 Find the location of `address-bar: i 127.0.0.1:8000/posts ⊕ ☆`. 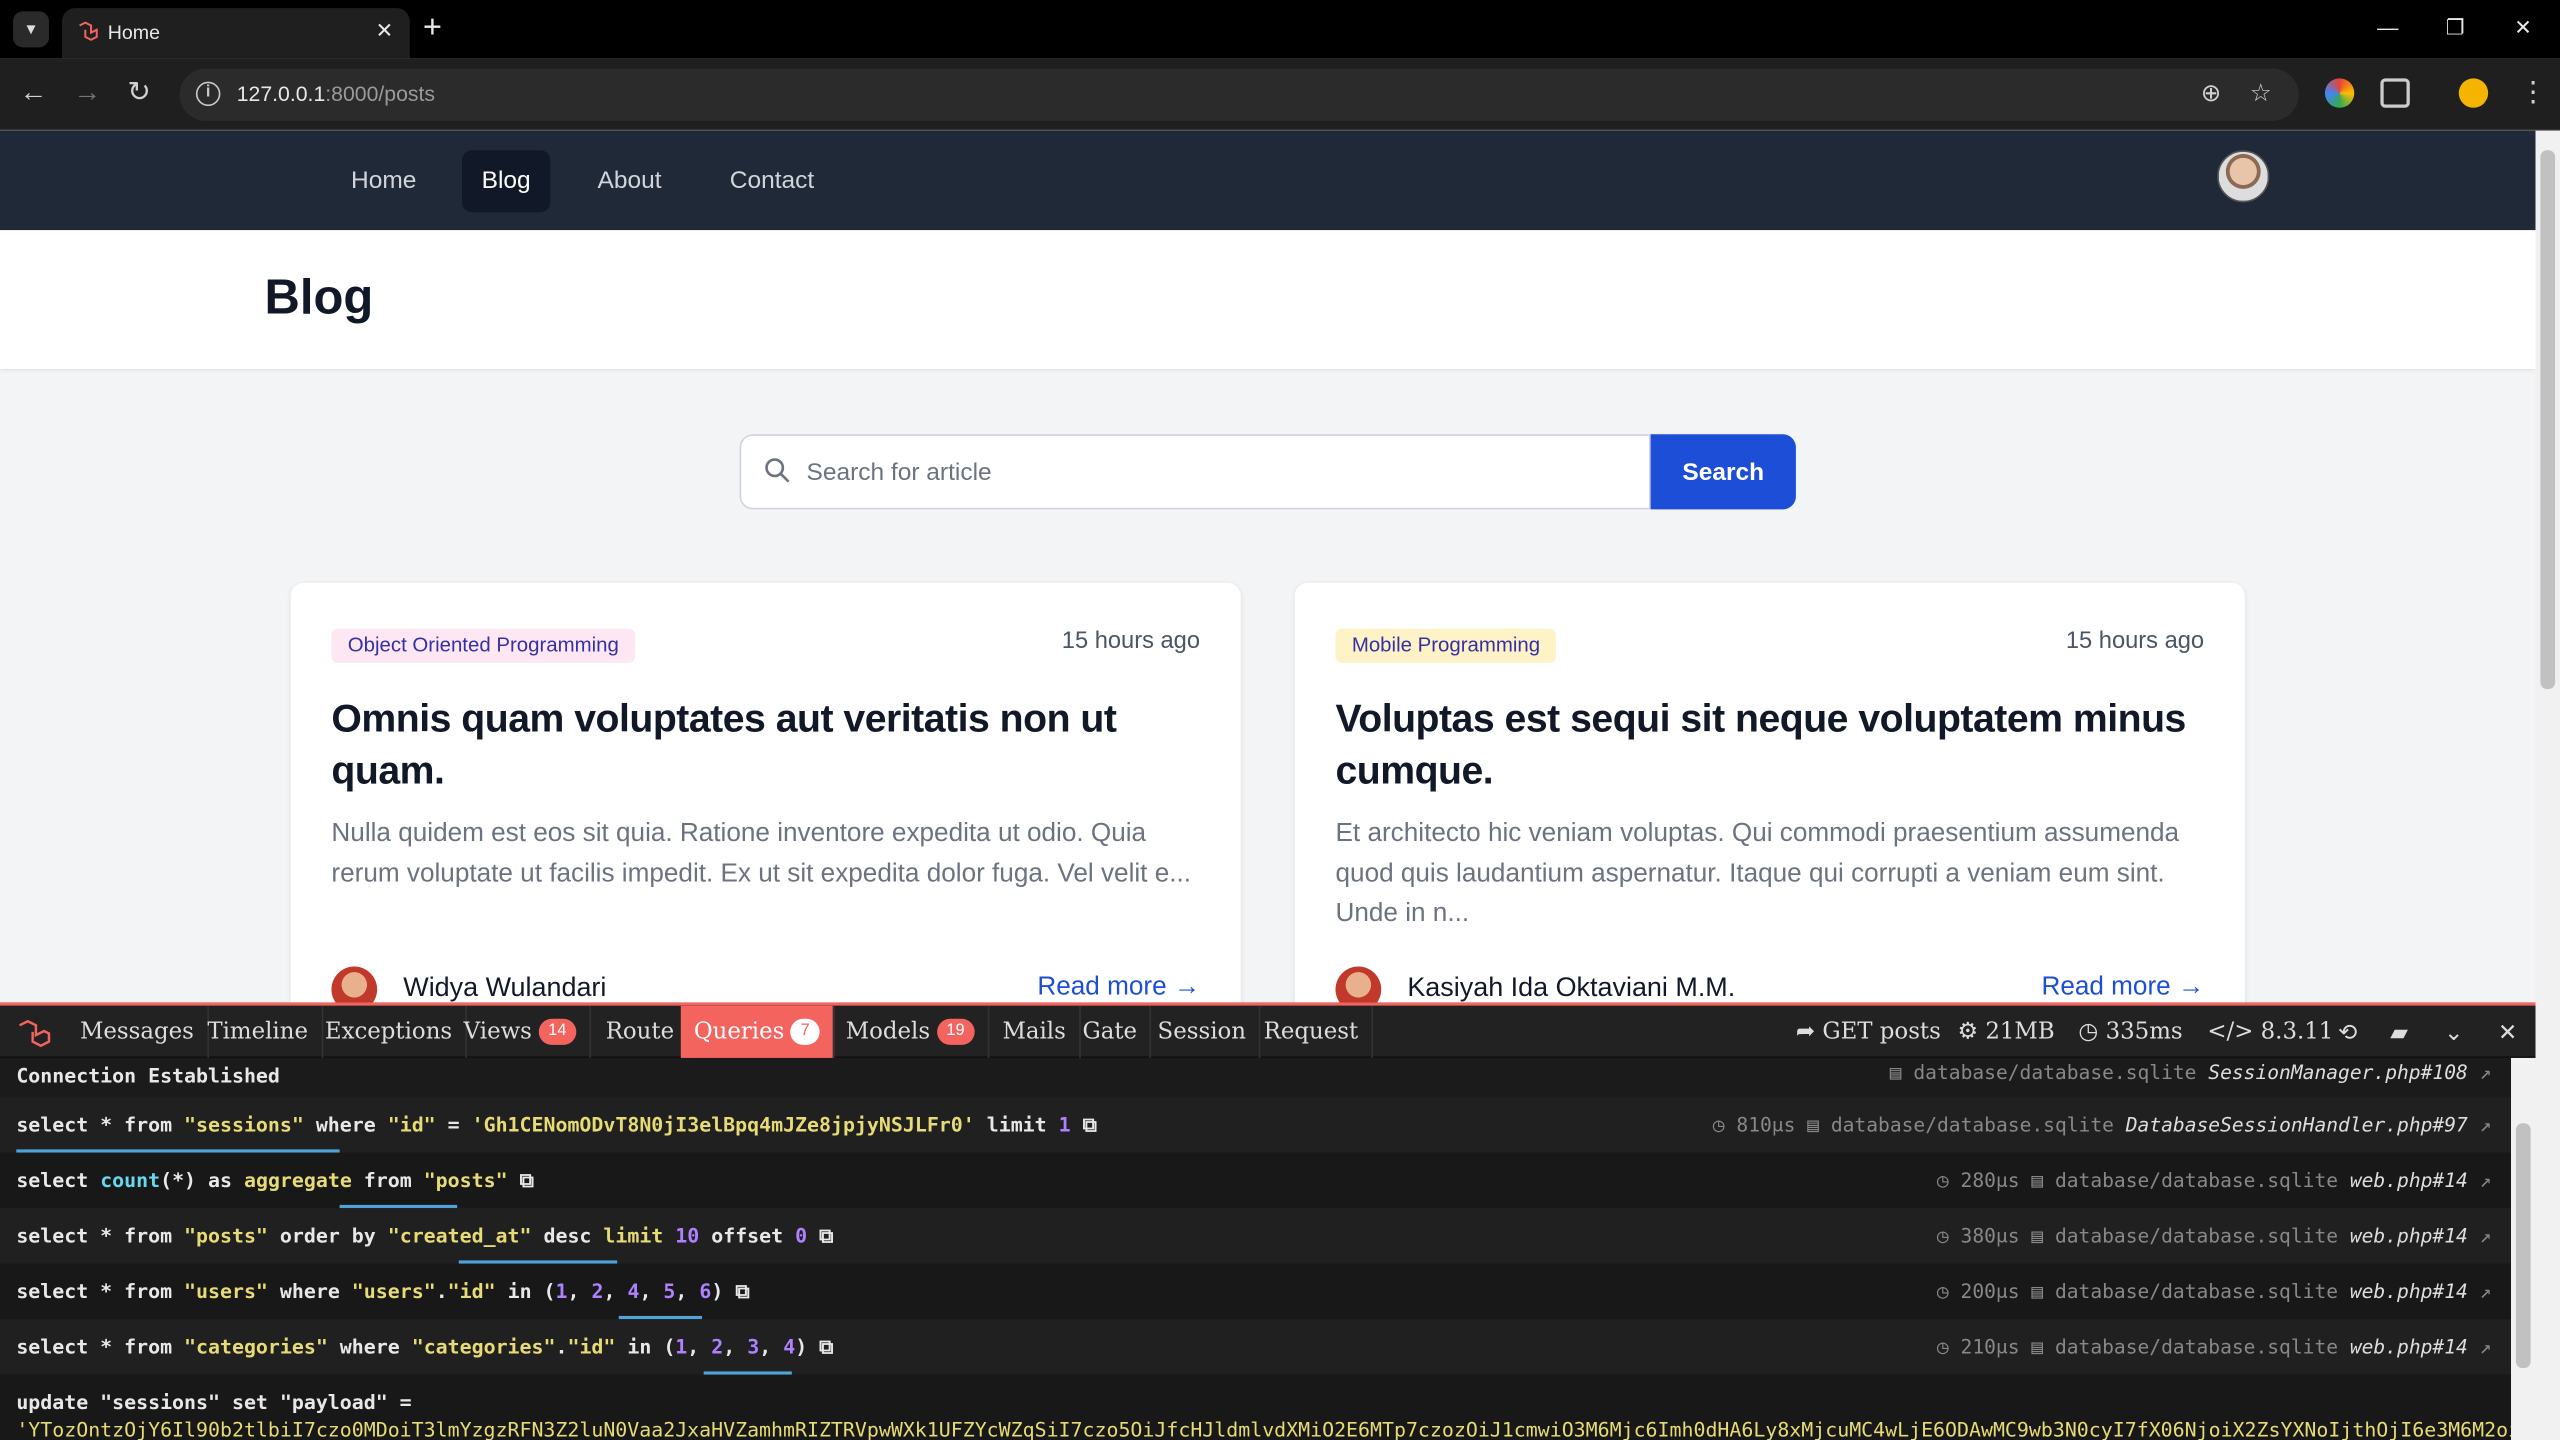

address-bar: i 127.0.0.1:8000/posts ⊕ ☆ is located at coordinates (1239, 94).